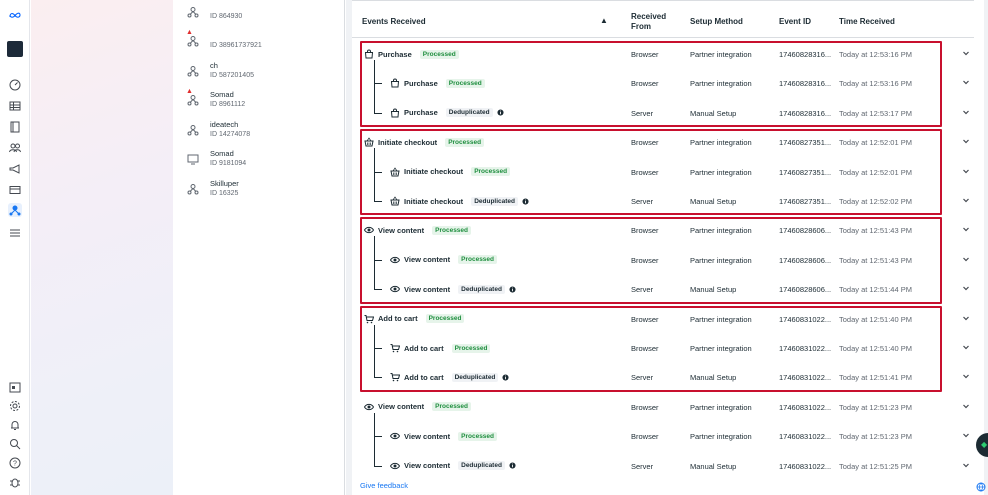  I want to click on time-received: Today at 12:51:41 PM, so click(875, 378).